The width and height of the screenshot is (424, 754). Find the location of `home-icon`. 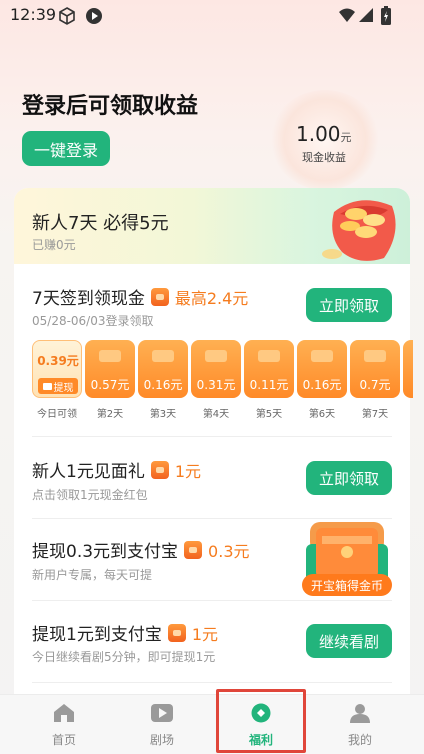

home-icon is located at coordinates (64, 713).